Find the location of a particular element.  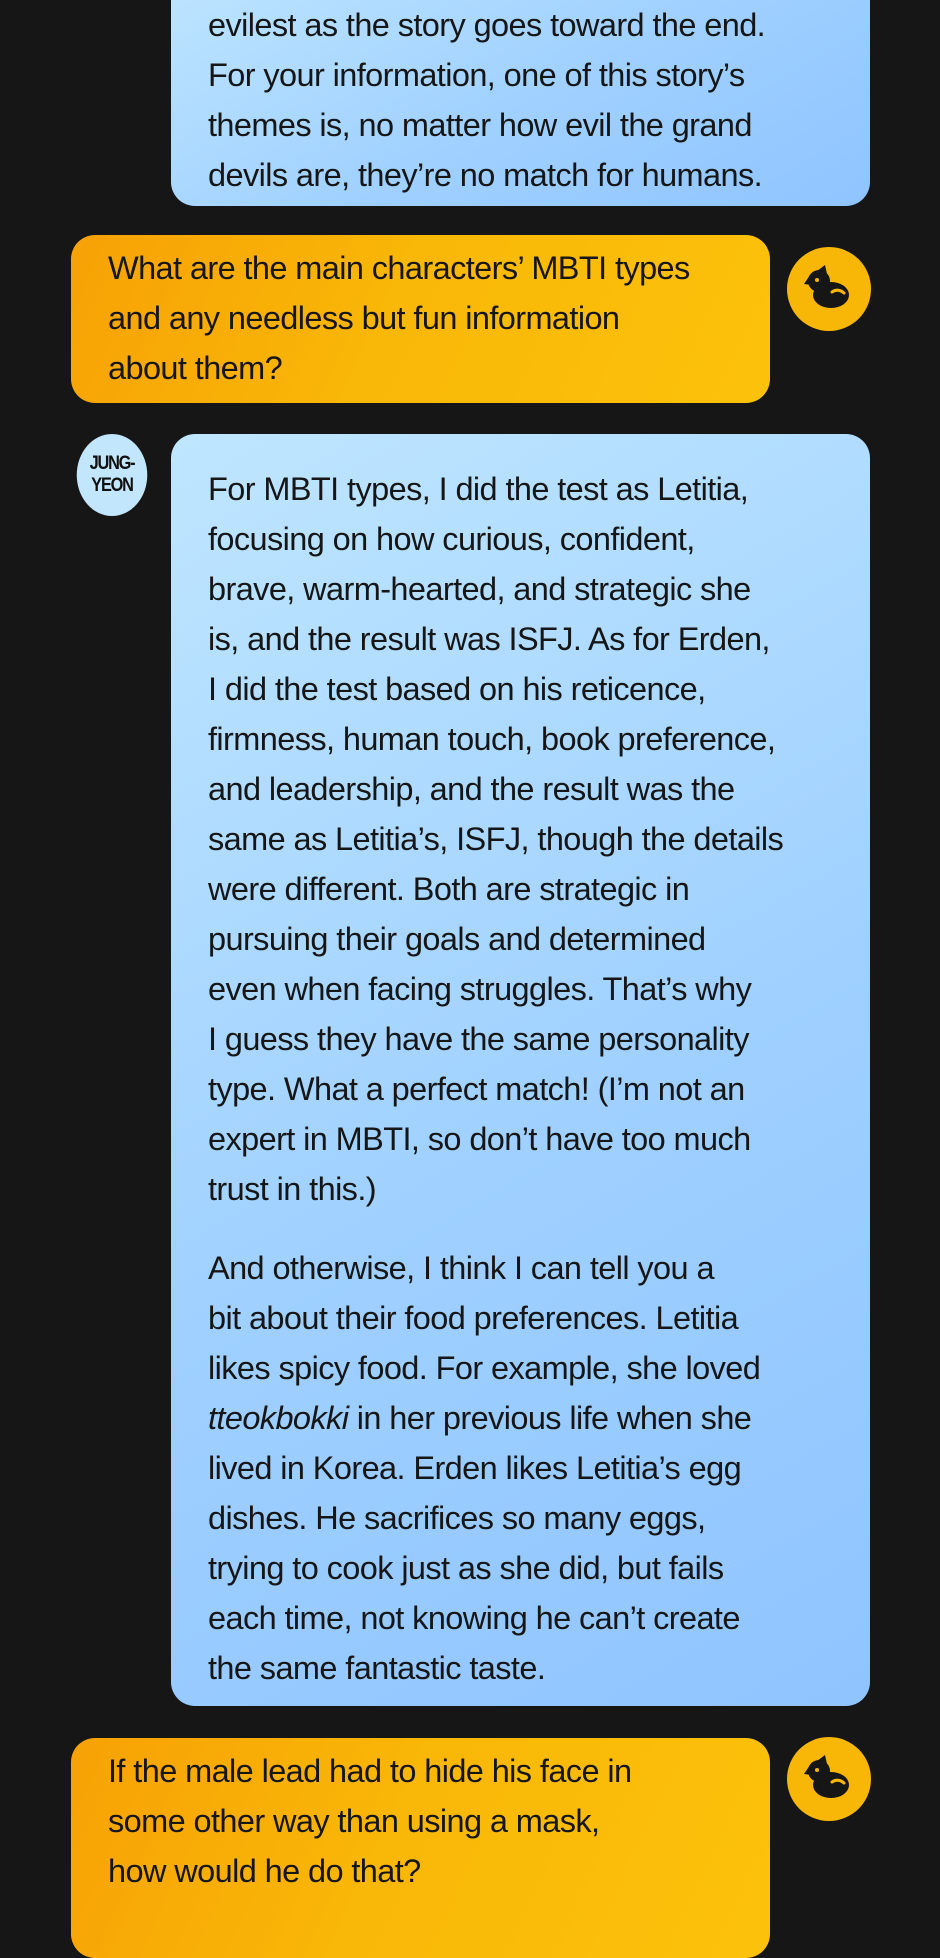

text-line: even when facing struggles. That’s why is located at coordinates (480, 989).